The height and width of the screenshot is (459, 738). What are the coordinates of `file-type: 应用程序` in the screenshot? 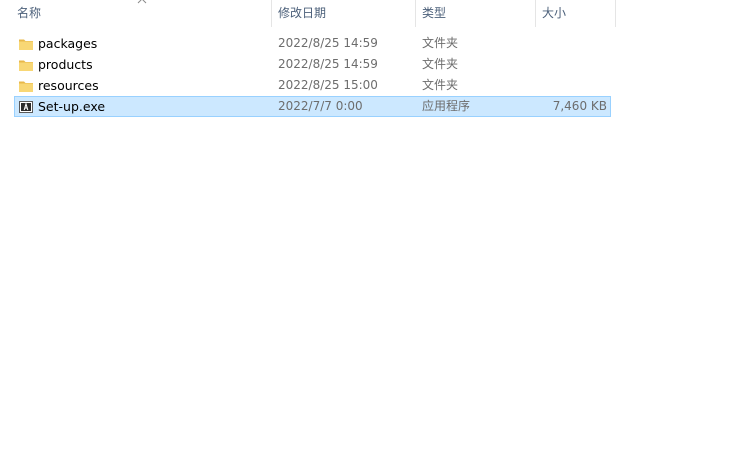 It's located at (446, 106).